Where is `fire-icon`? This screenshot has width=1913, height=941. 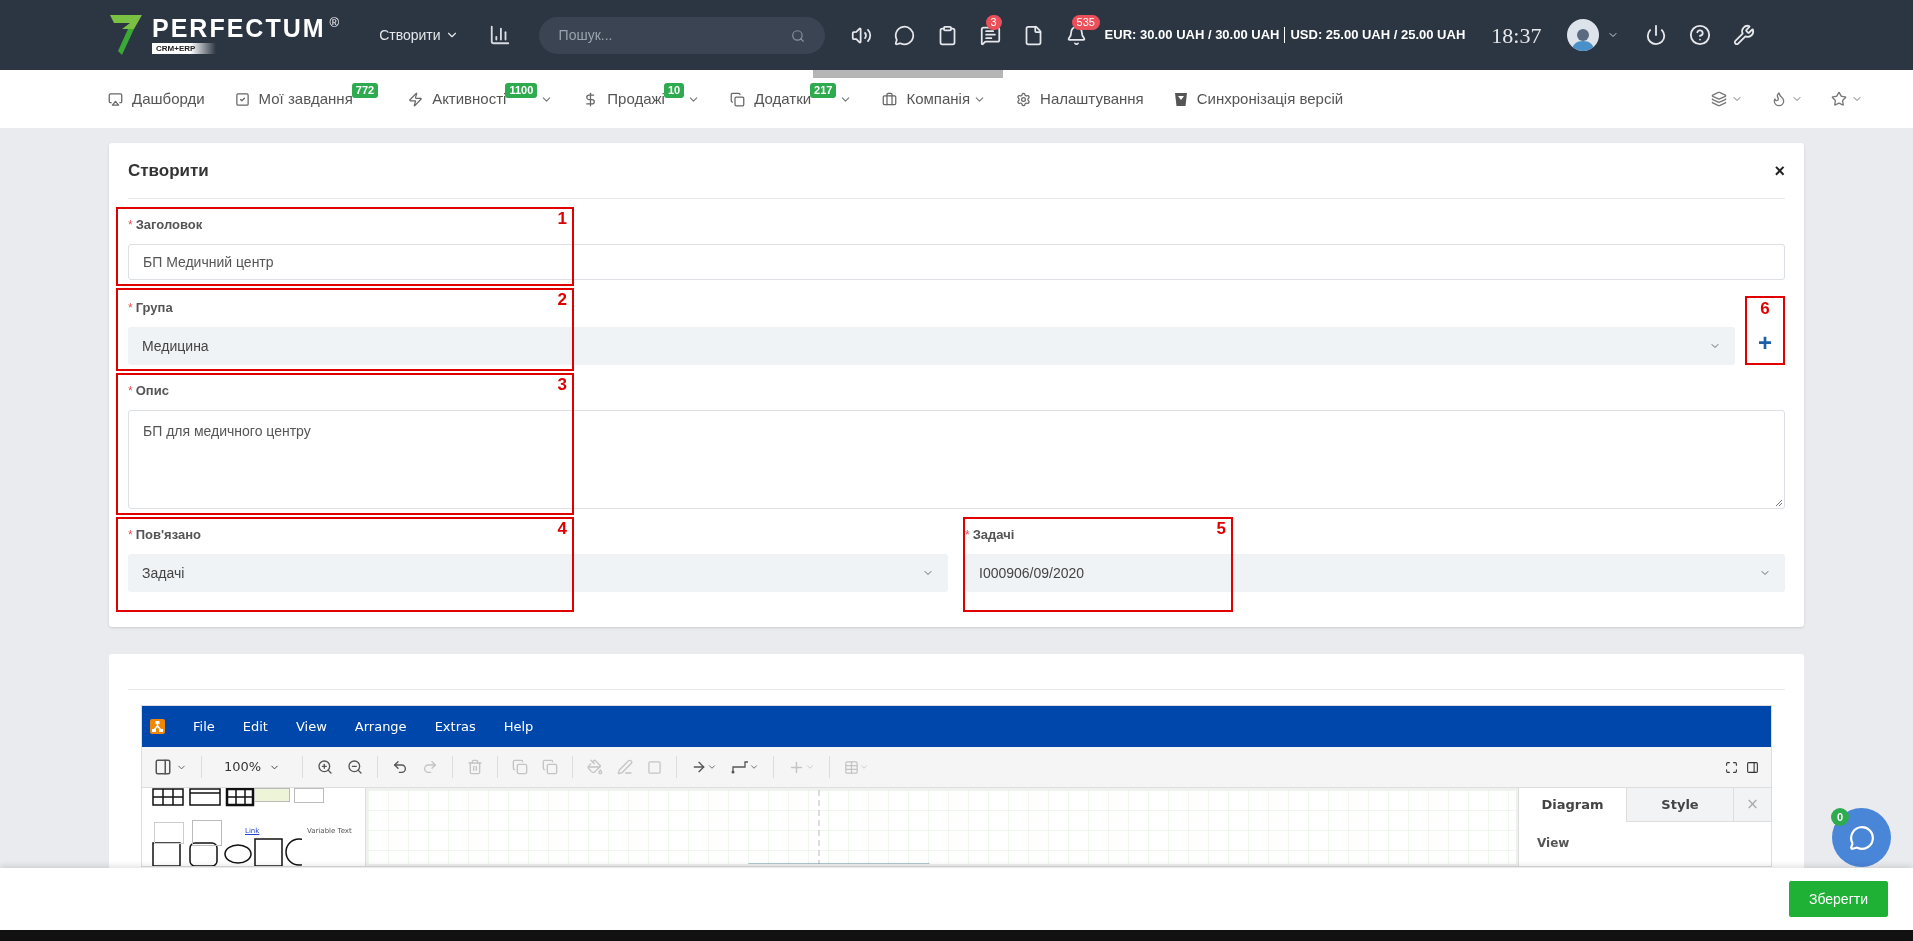 fire-icon is located at coordinates (1779, 99).